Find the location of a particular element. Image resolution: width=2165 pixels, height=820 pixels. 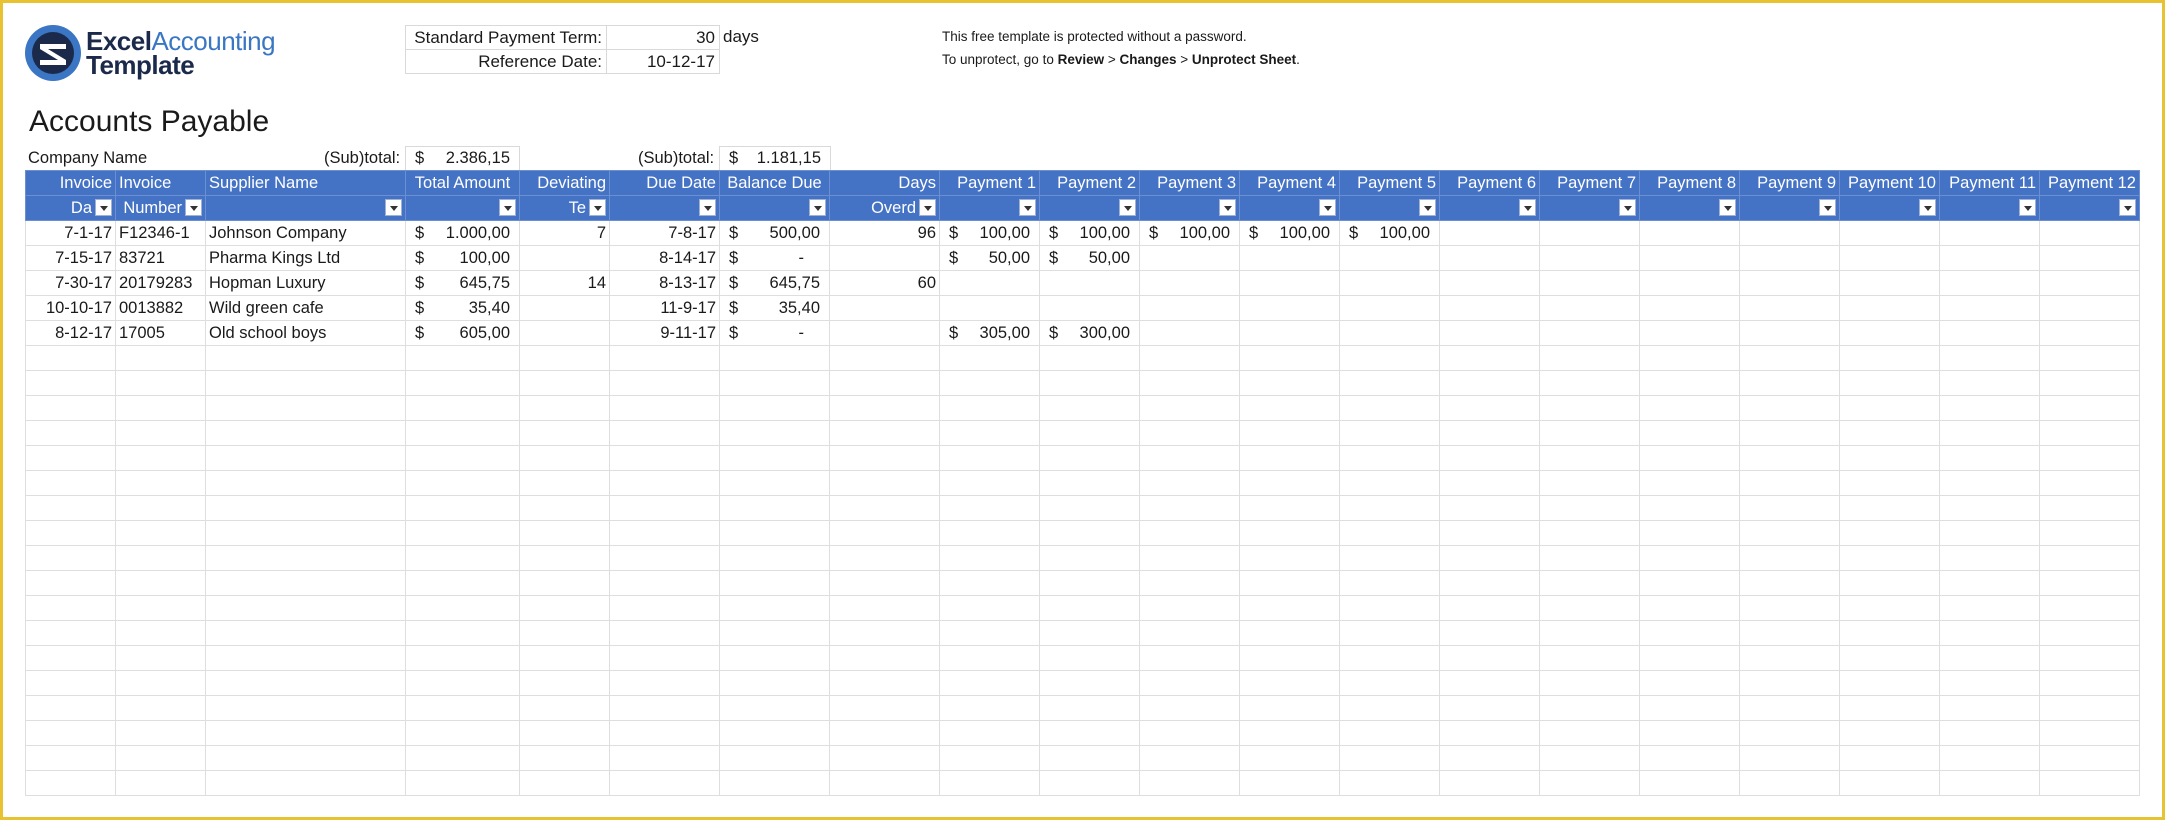

total-amount-cell: $100,00 is located at coordinates (462, 258).